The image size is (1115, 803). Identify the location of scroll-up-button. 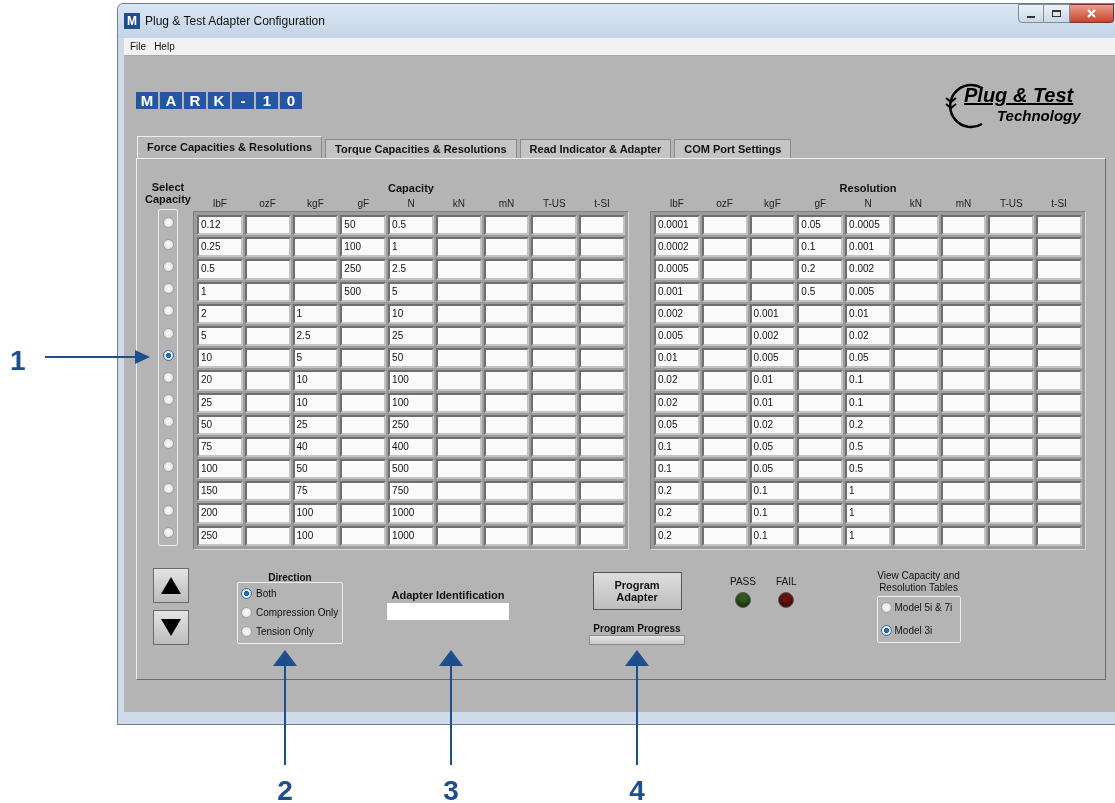
(171, 585).